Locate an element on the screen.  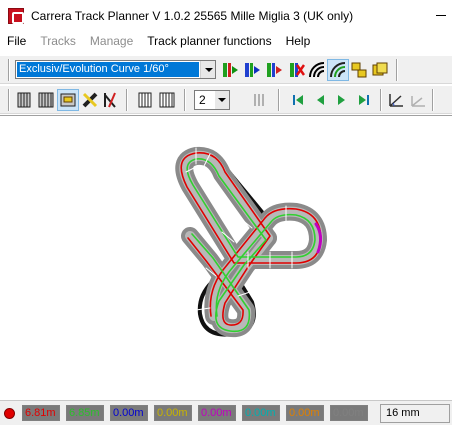
lap-counter-icon is located at coordinates (68, 100).